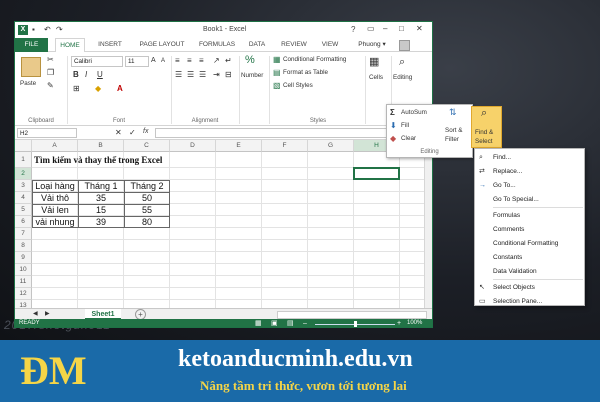  Describe the element at coordinates (145, 131) in the screenshot. I see `insert-function-button: fx` at that location.